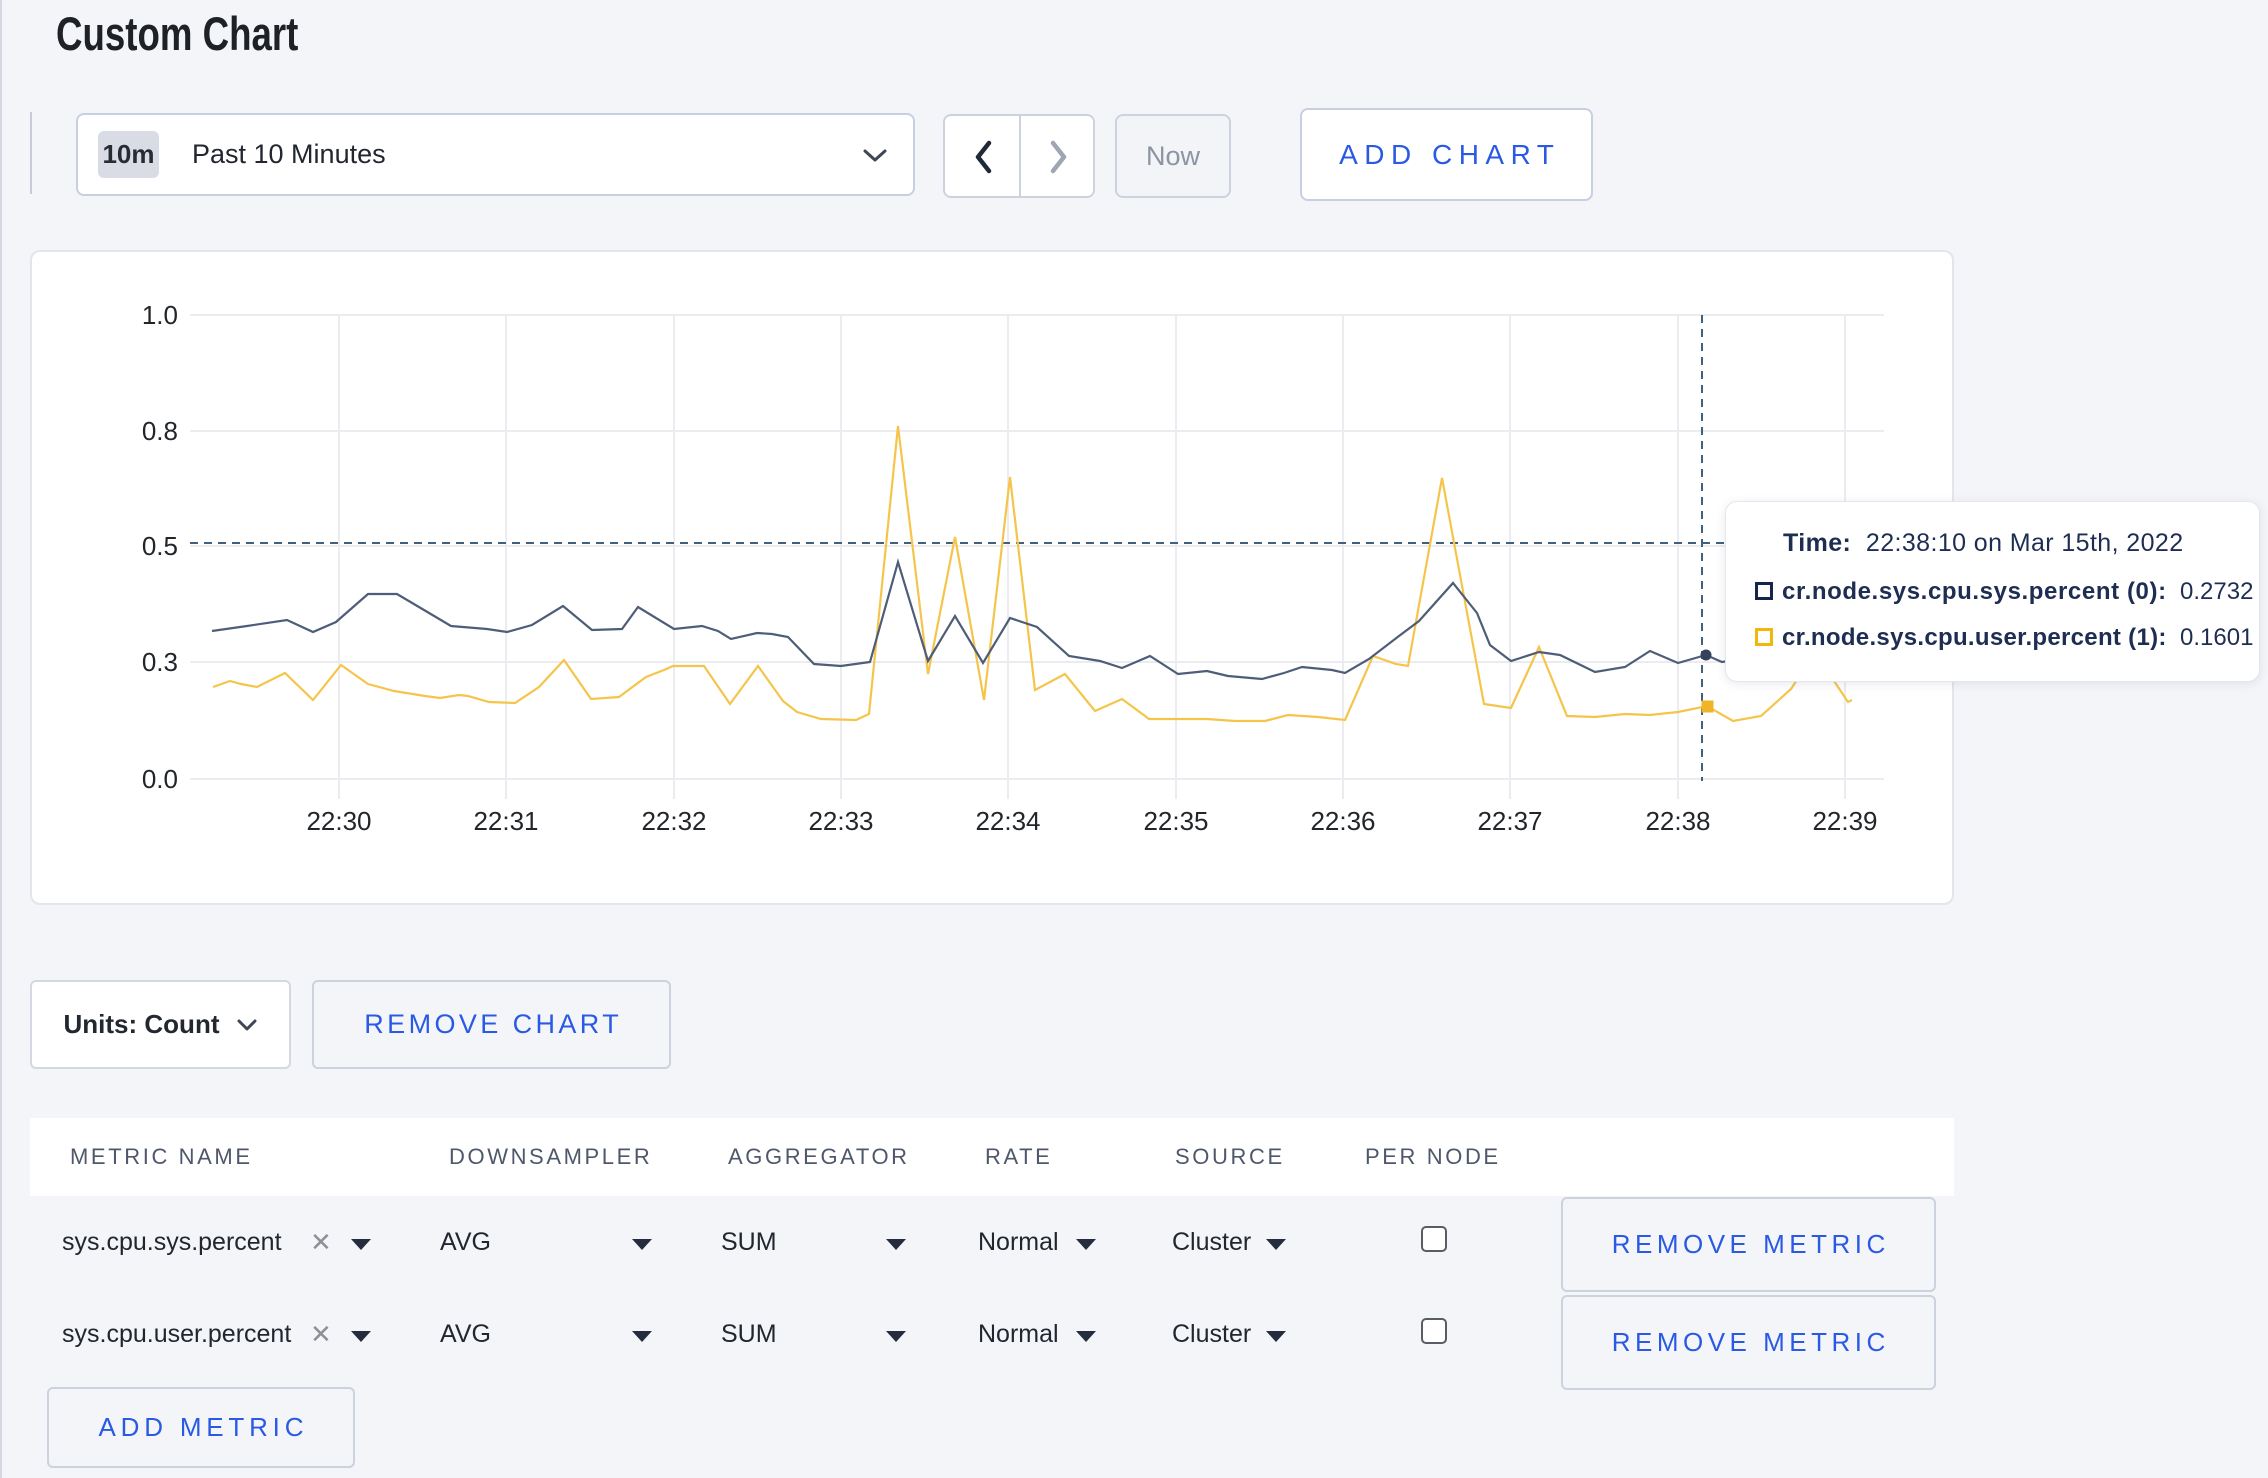 This screenshot has width=2268, height=1478. Describe the element at coordinates (160, 662) in the screenshot. I see `svg-text: 0.3` at that location.